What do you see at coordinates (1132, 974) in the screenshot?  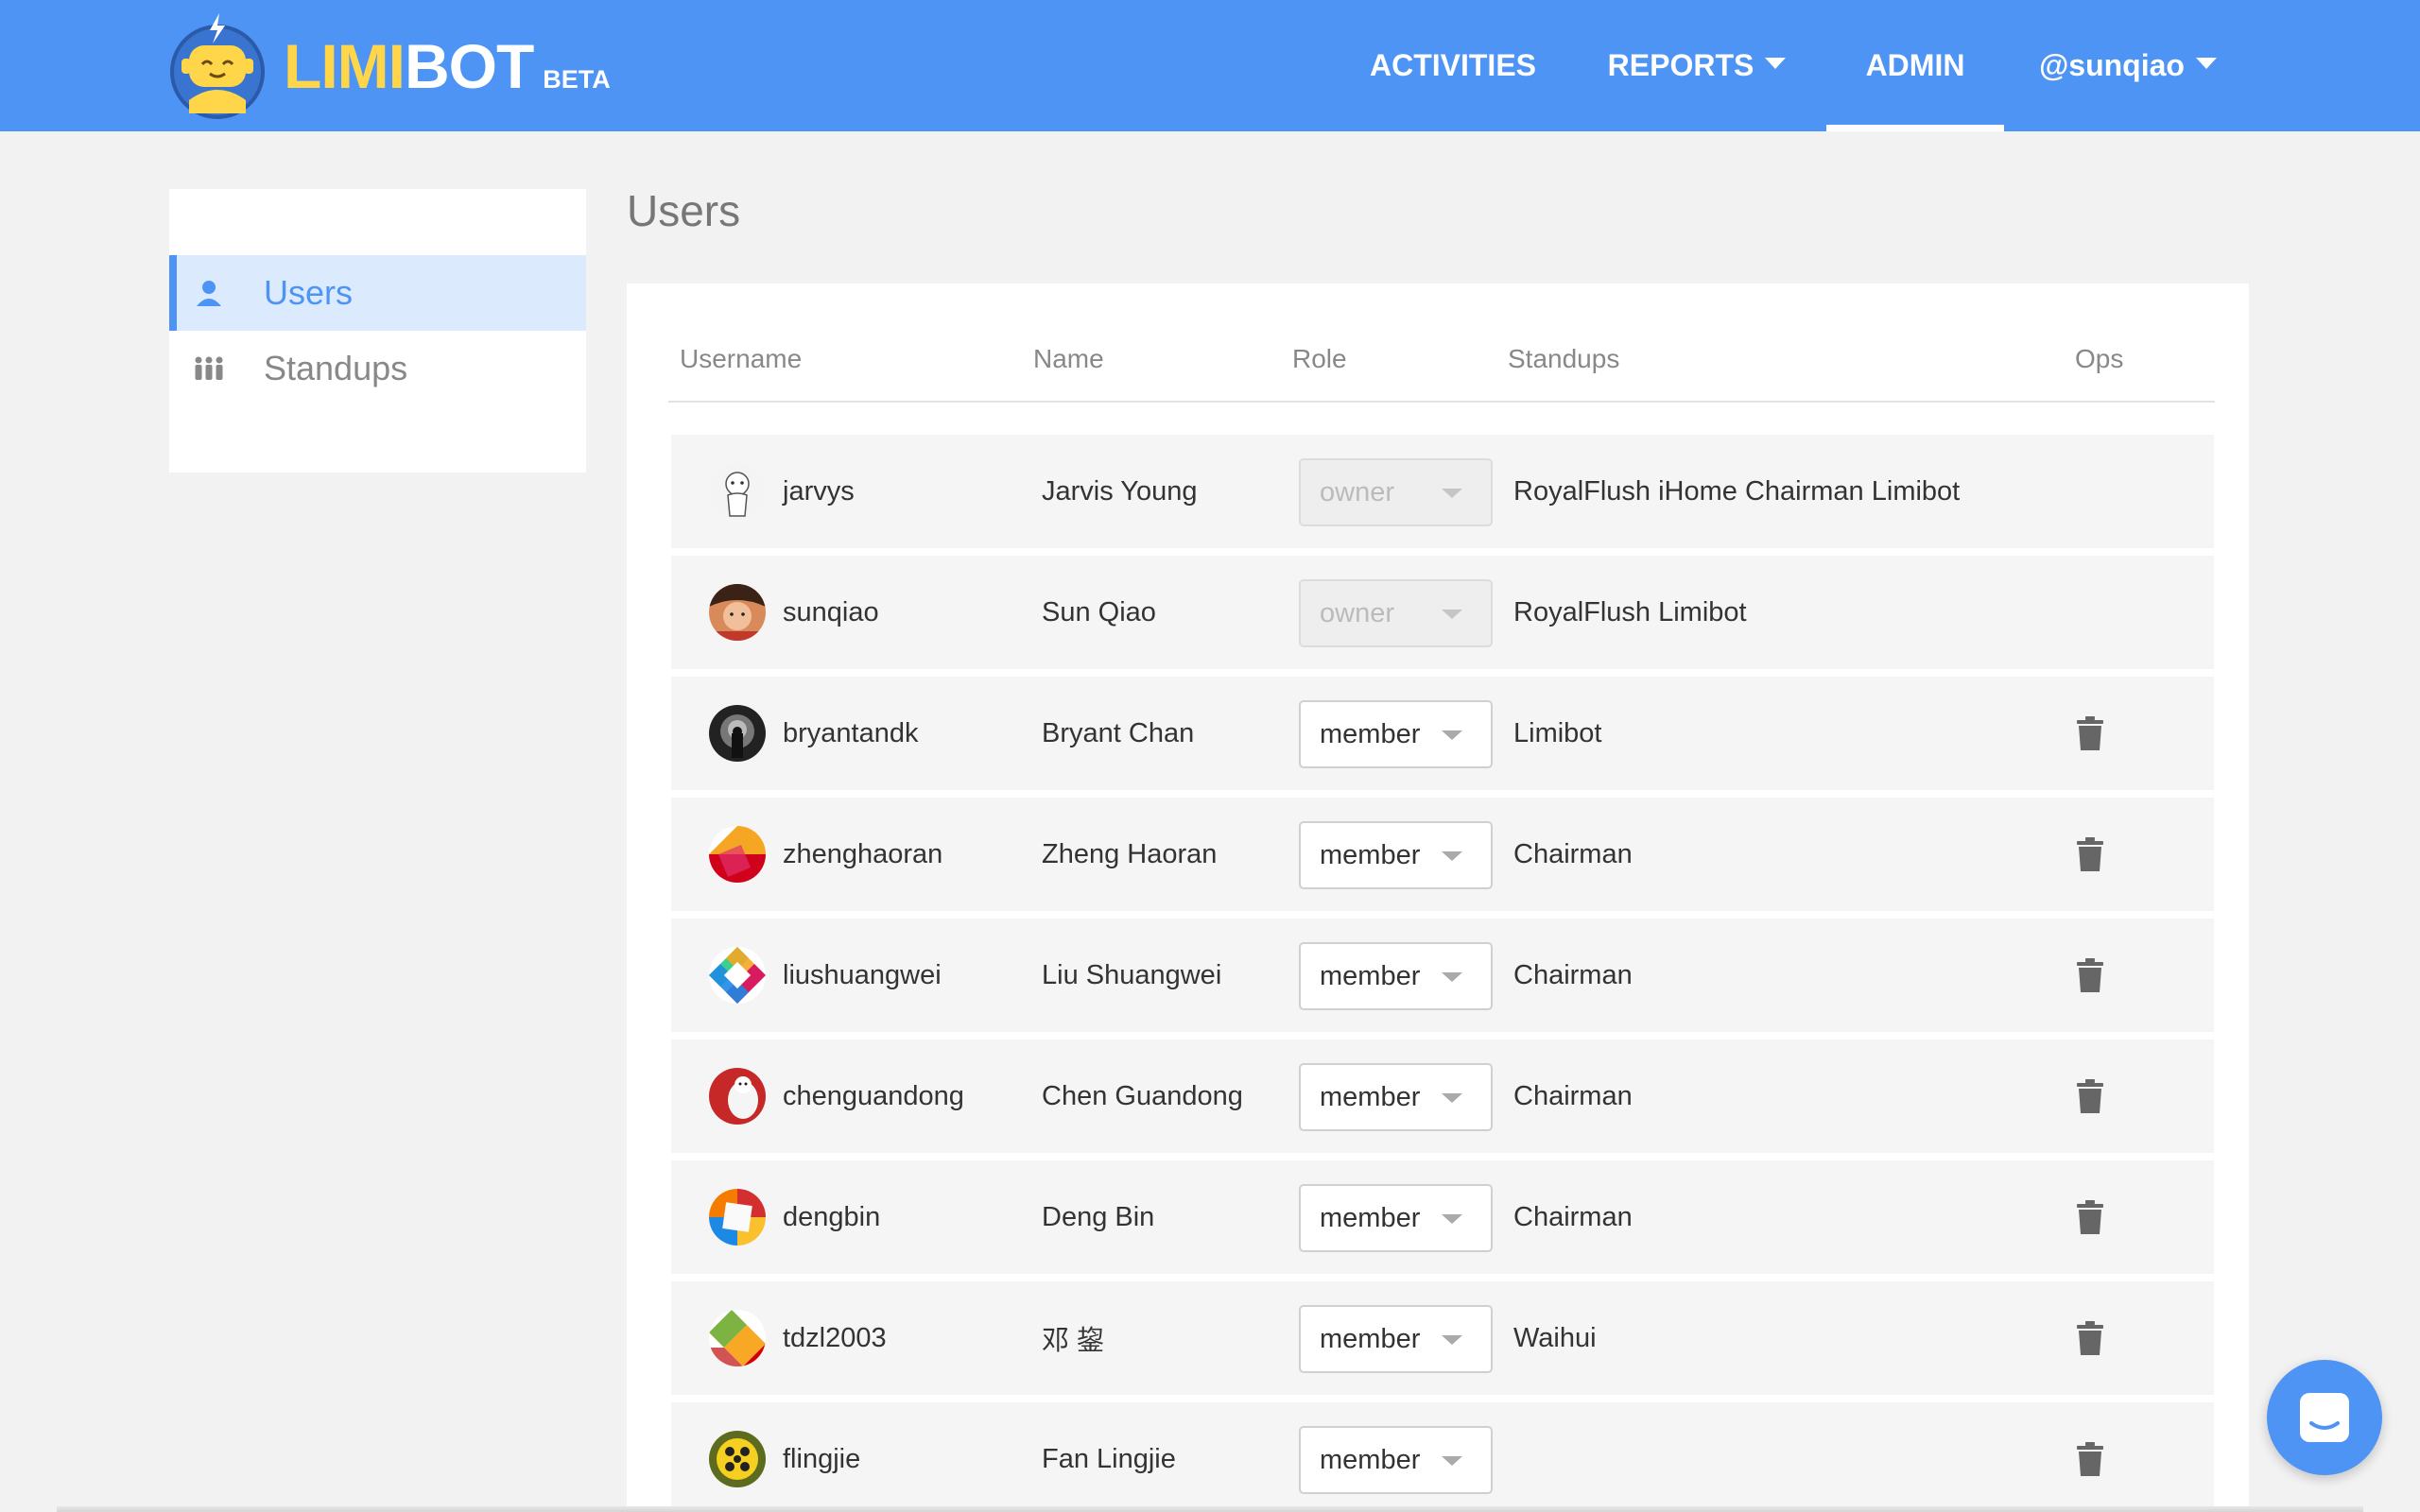 I see `name-cell: Liu Shuangwei` at bounding box center [1132, 974].